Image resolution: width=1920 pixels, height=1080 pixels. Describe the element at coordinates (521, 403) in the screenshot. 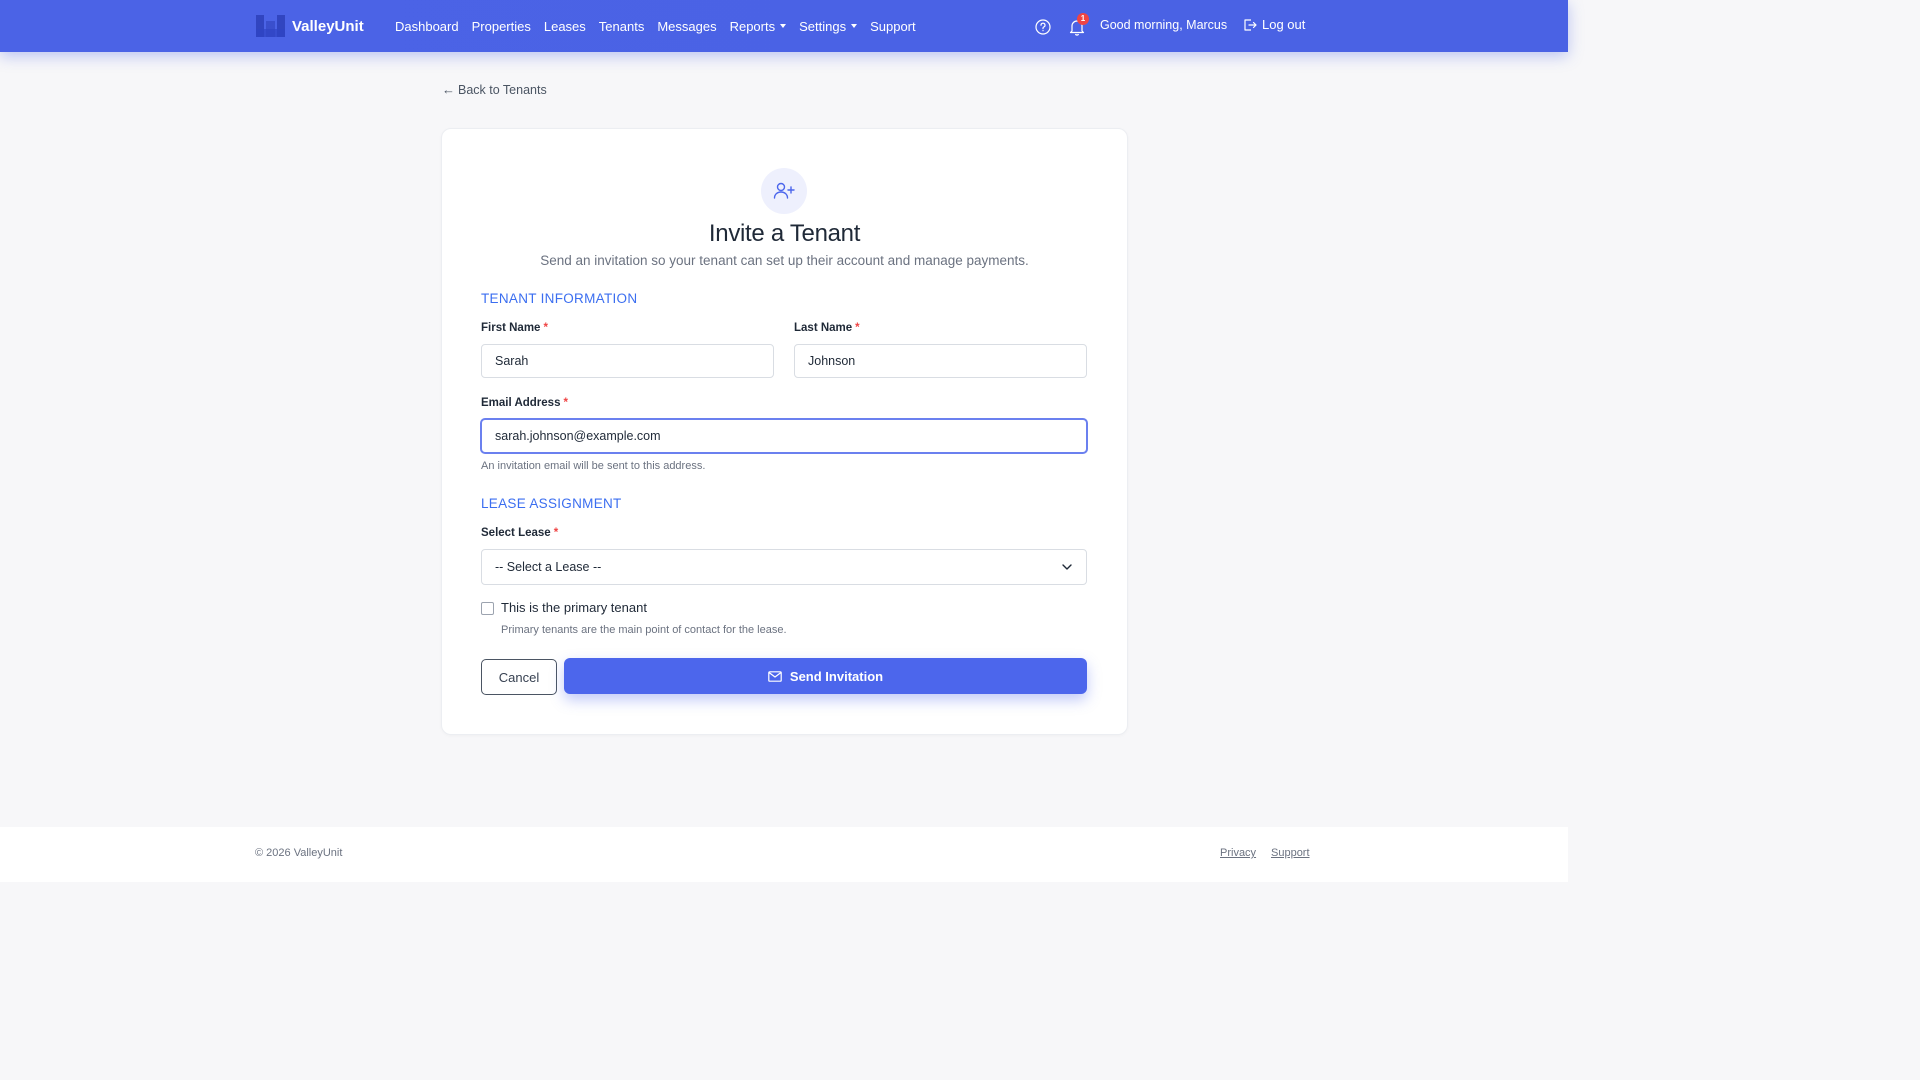

I see `email-label-text: Email Address` at that location.